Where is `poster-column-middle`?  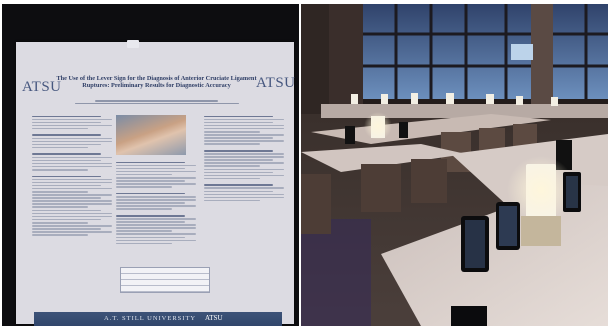 poster-column-middle is located at coordinates (156, 203).